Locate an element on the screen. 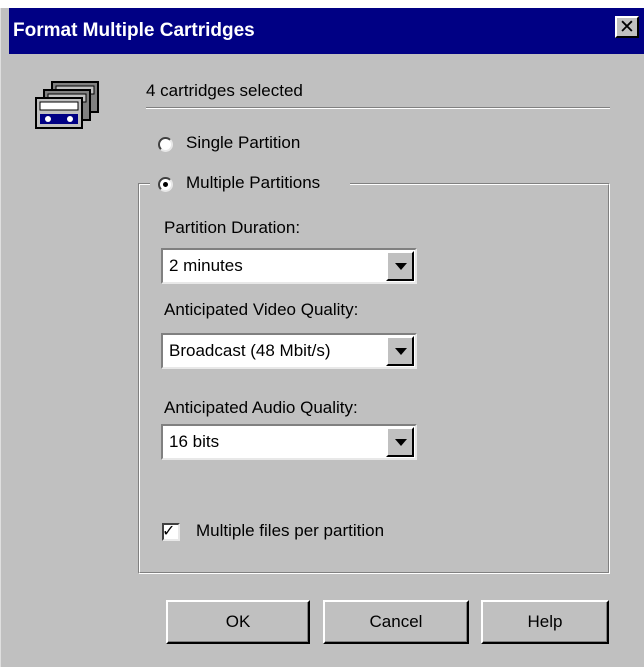 This screenshot has width=644, height=667. single-partition-label: Single Partition is located at coordinates (243, 143).